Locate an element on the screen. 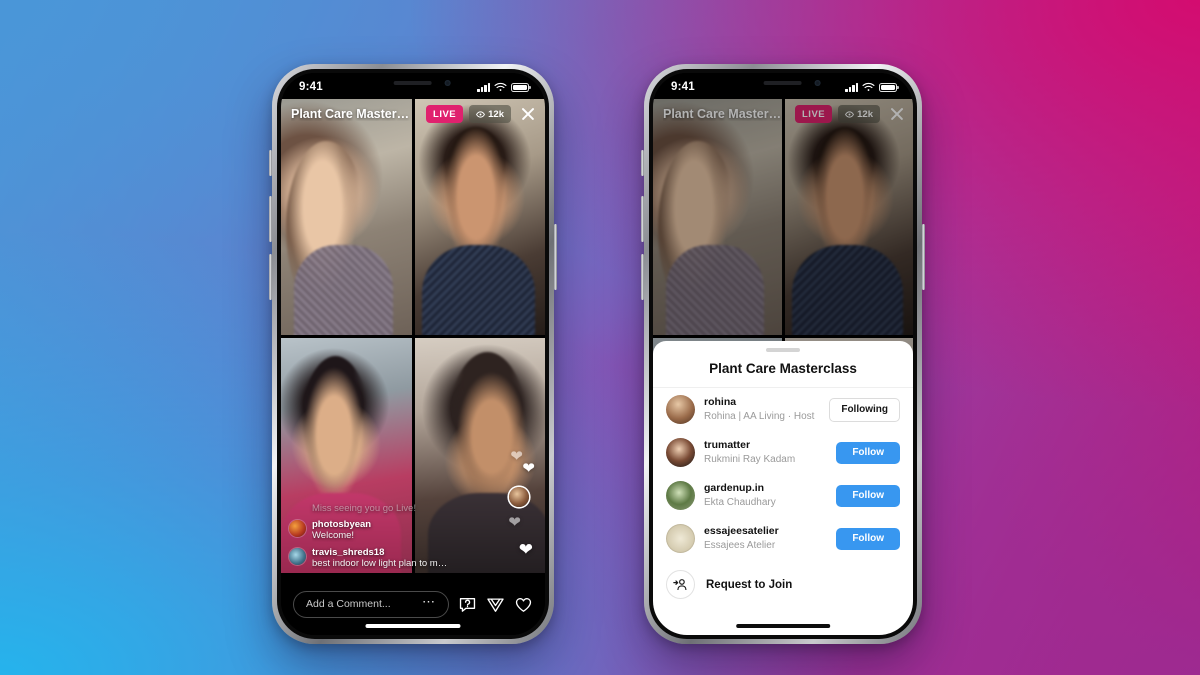 Image resolution: width=1200 pixels, height=675 pixels. comment-item: photosbyean Welcome! is located at coordinates (368, 530).